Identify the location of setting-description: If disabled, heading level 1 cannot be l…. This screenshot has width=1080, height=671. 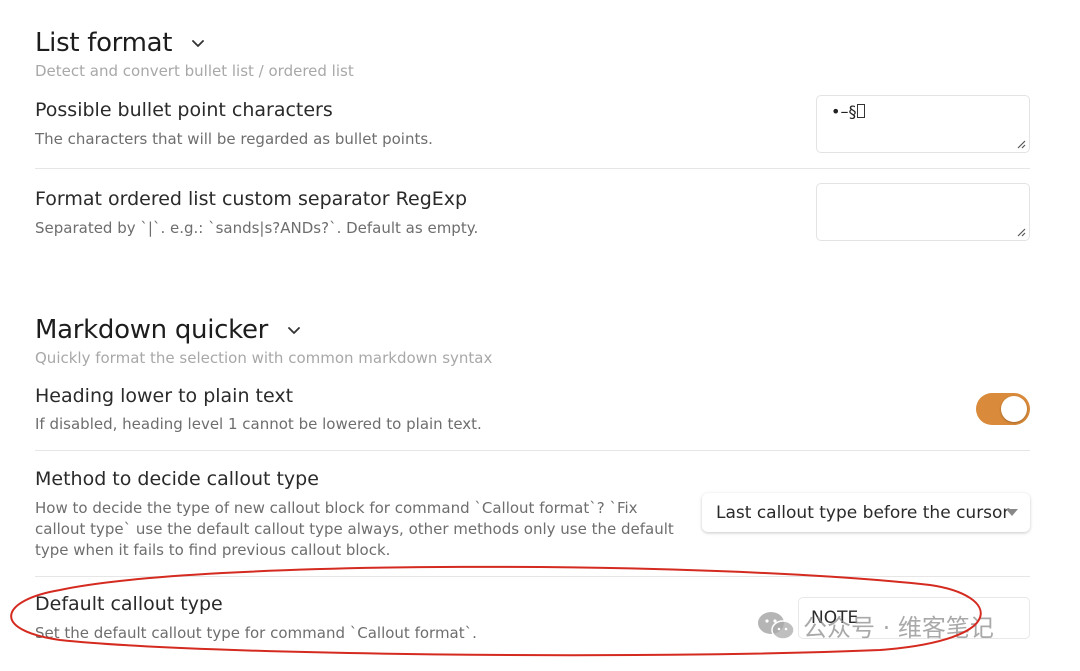
(258, 424).